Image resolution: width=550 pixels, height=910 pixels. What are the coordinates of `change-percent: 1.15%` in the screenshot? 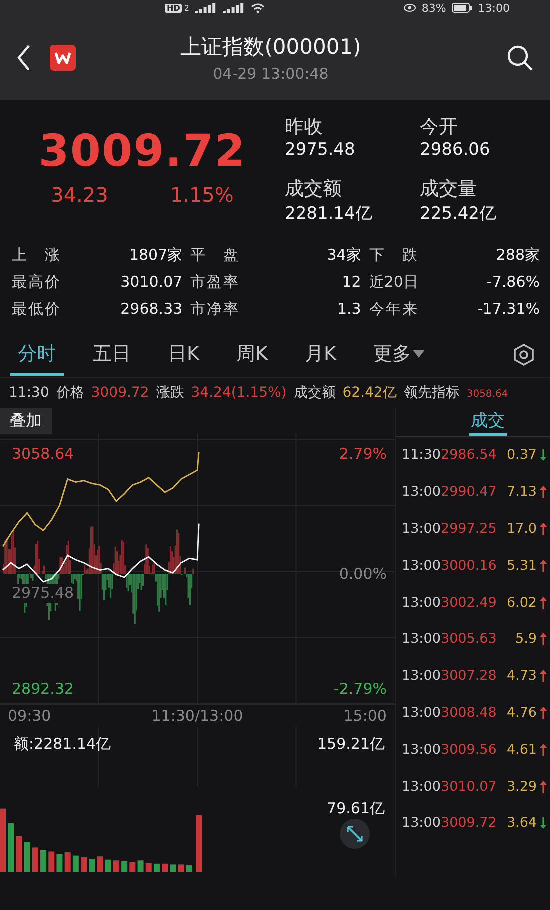 It's located at (202, 195).